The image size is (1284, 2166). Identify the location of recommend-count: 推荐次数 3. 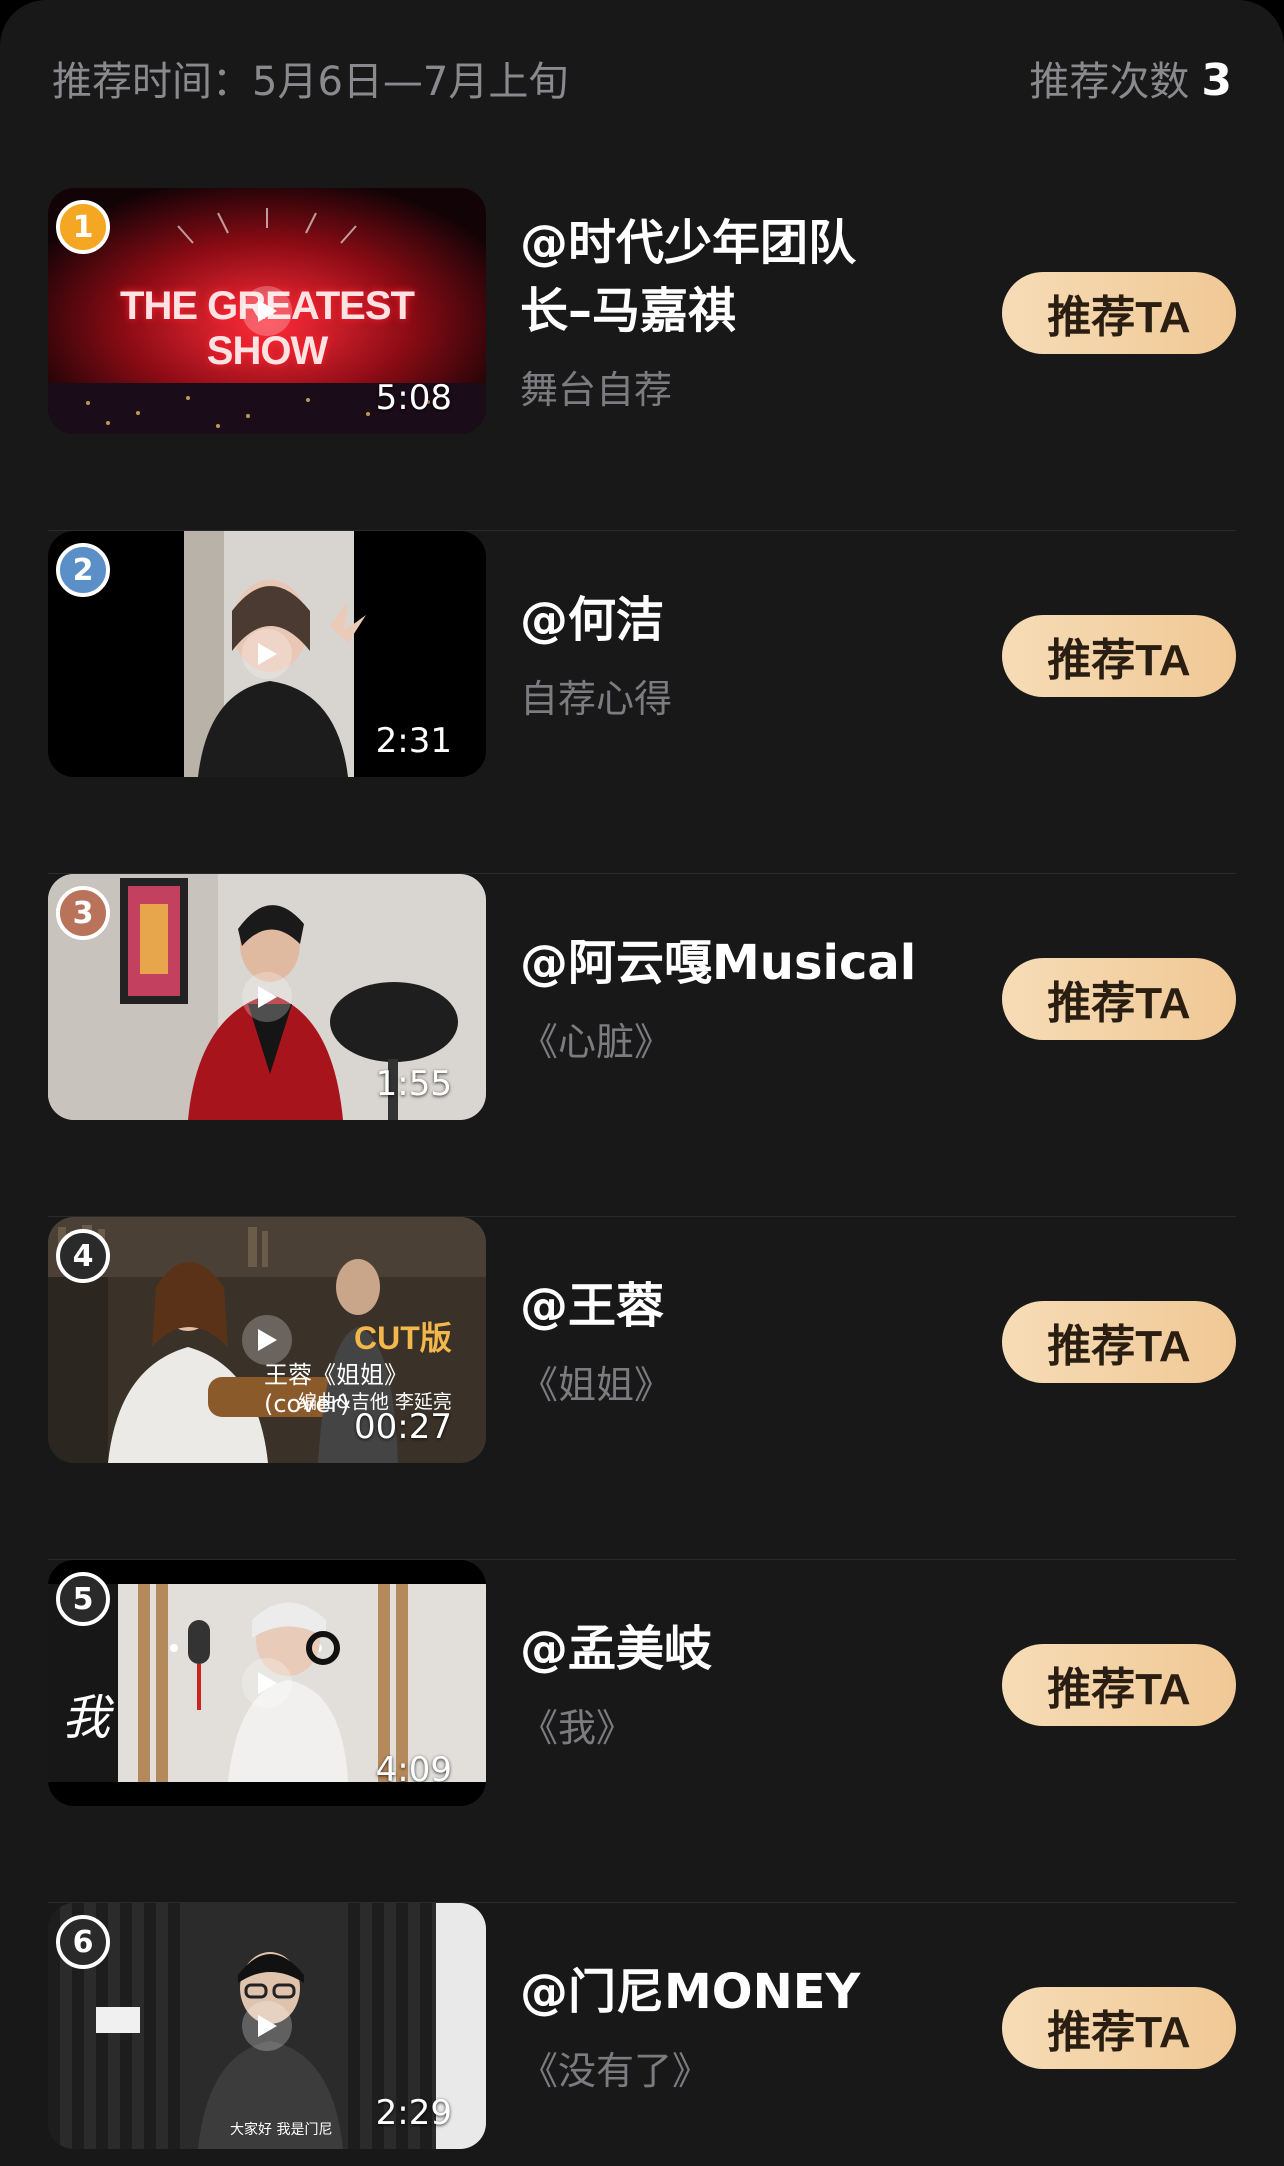
(1130, 78).